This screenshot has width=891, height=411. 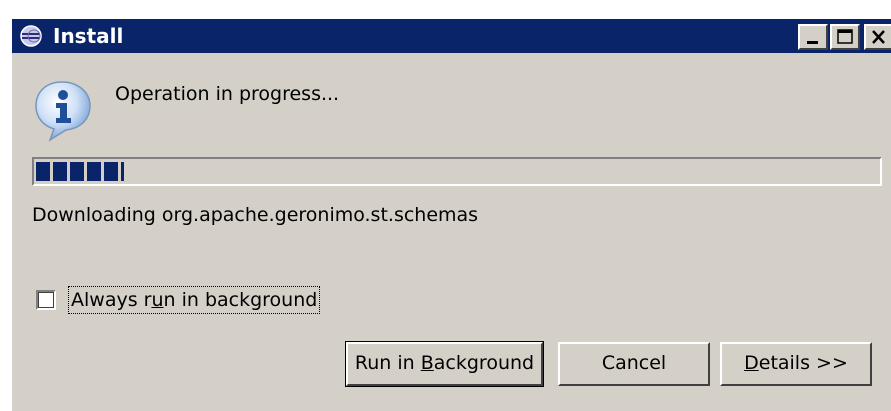 What do you see at coordinates (751, 363) in the screenshot?
I see `button-mnemonic: D` at bounding box center [751, 363].